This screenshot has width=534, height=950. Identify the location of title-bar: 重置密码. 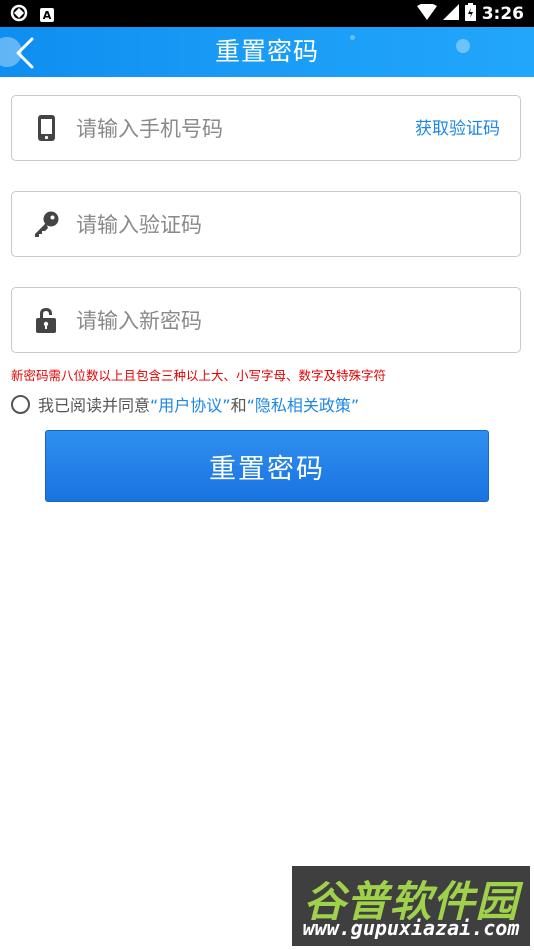
(267, 52).